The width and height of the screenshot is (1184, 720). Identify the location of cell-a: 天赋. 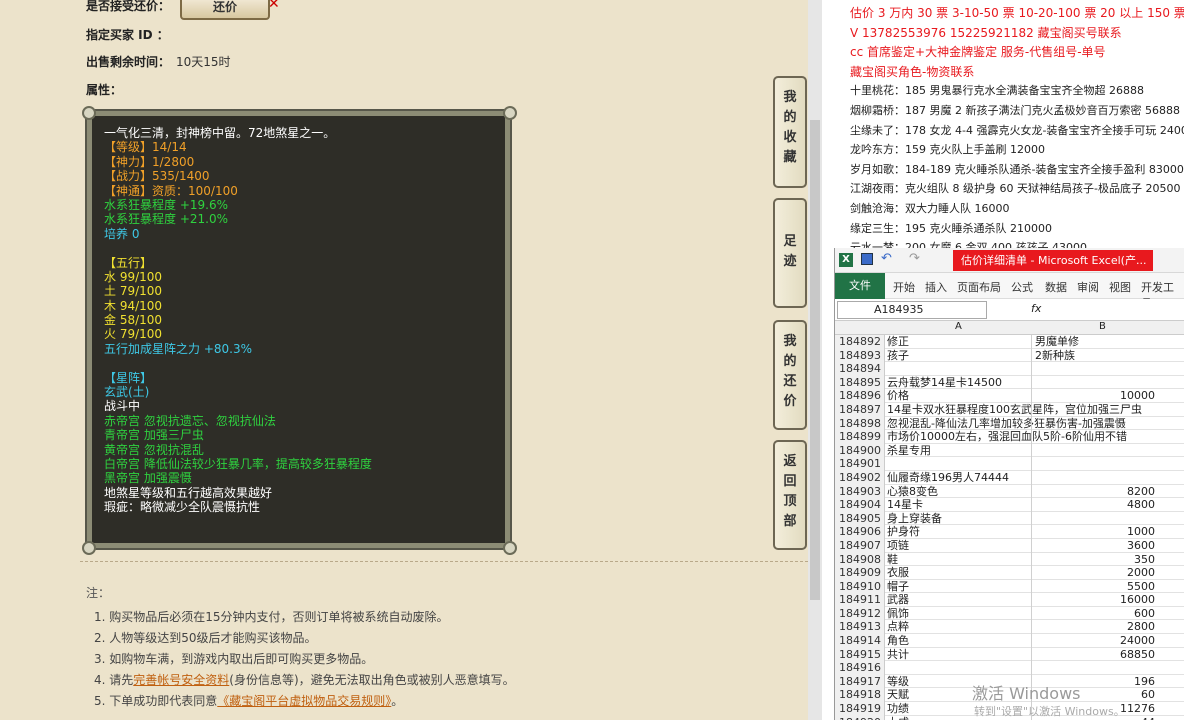
(898, 694).